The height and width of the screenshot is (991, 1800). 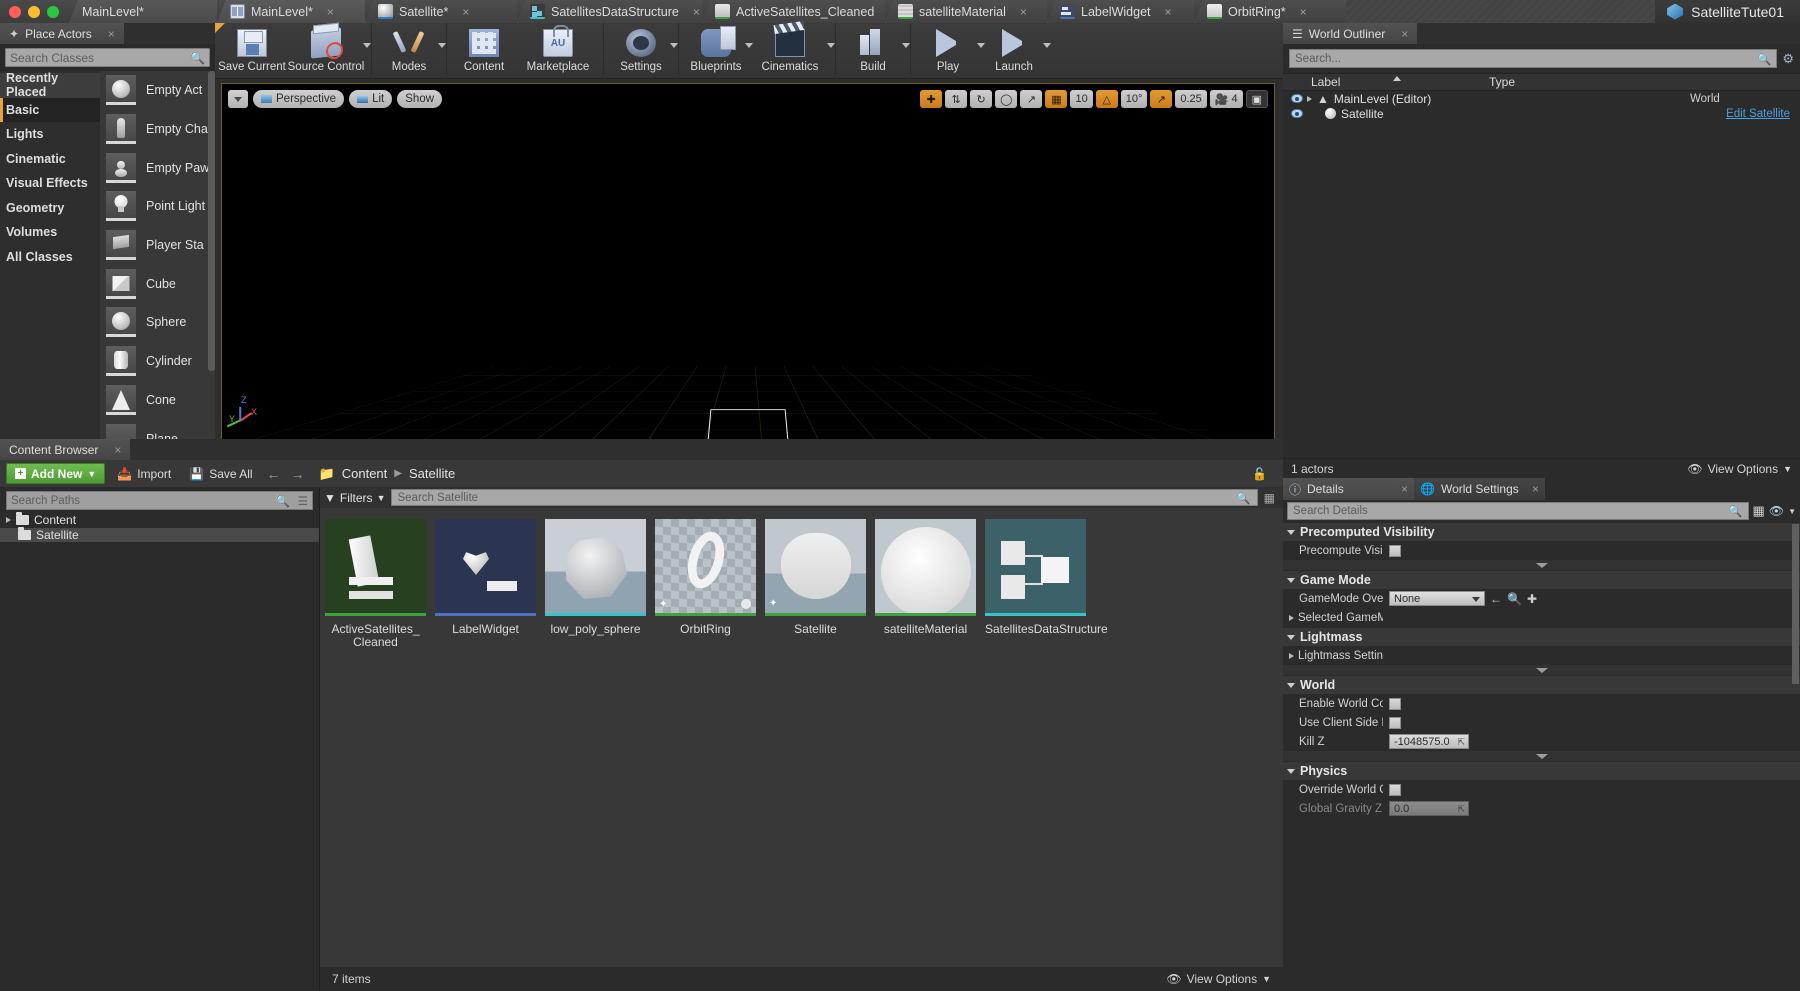 I want to click on maximize-window-button, so click(x=53, y=11).